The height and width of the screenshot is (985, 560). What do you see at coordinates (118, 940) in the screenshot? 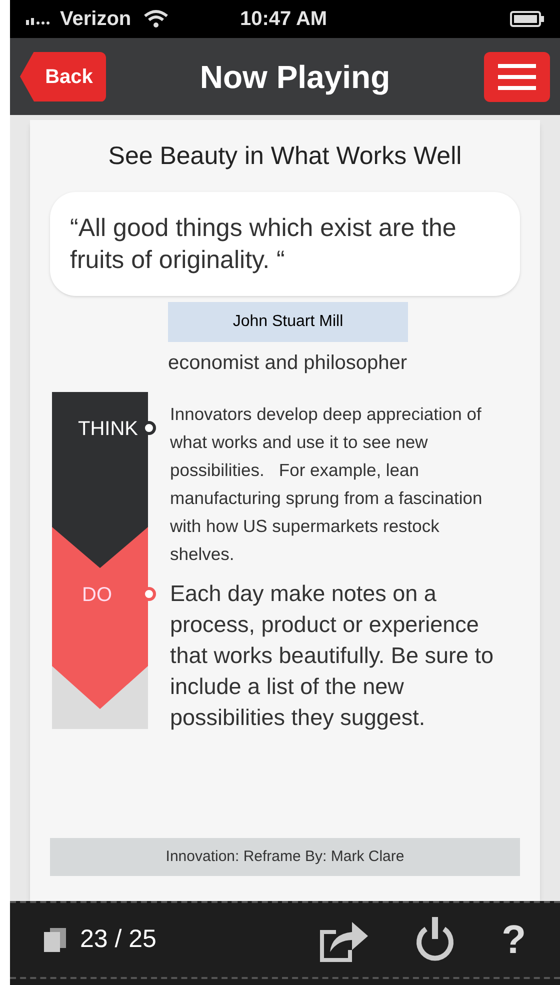
I see `page-counter: 23 / 25` at bounding box center [118, 940].